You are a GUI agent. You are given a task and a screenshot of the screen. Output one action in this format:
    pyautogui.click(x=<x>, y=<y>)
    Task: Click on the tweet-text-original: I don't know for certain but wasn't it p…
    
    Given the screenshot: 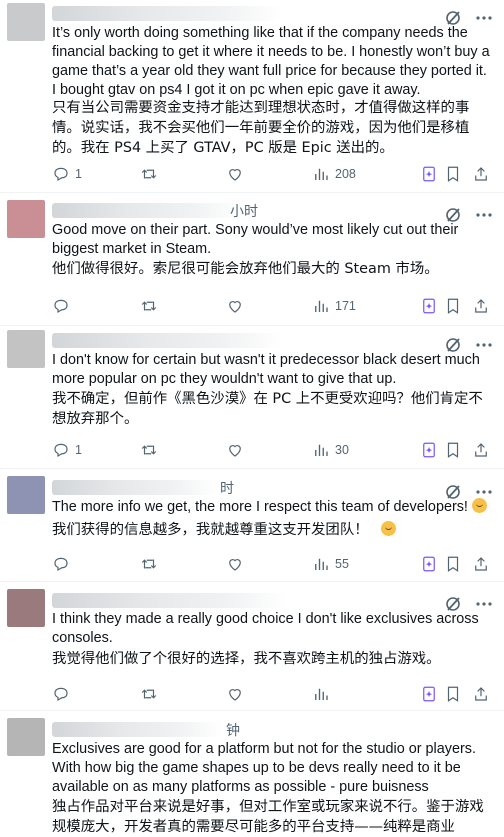 What is the action you would take?
    pyautogui.click(x=266, y=369)
    